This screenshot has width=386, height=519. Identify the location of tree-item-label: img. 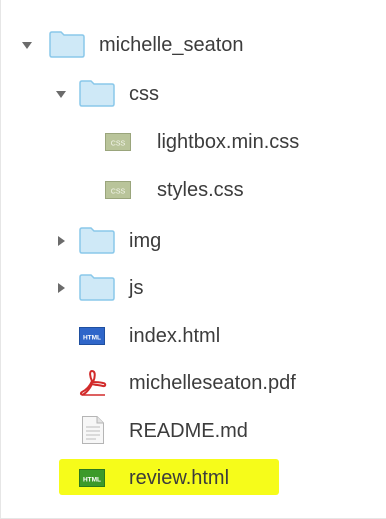
(145, 241).